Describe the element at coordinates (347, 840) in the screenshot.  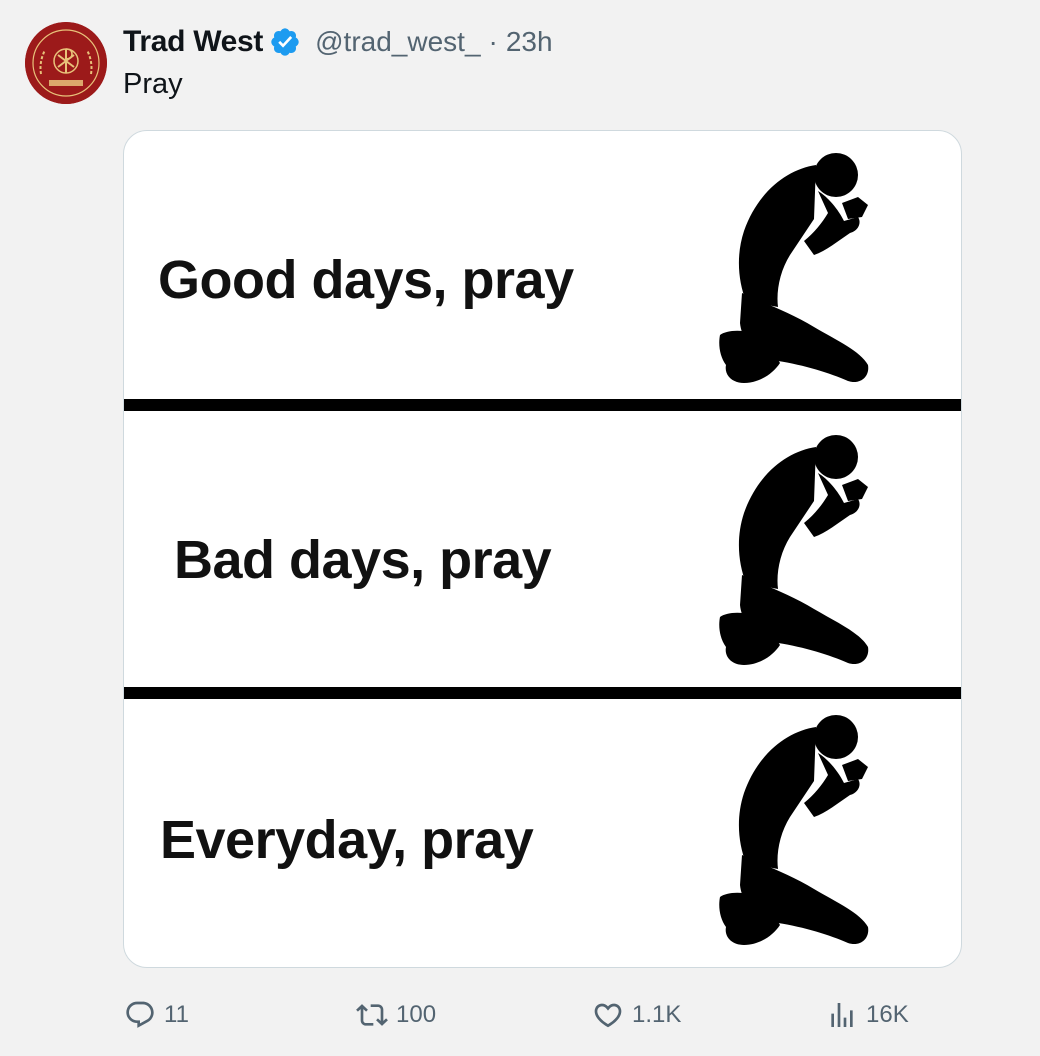
I see `meme-panel-text: Everyday, pray` at that location.